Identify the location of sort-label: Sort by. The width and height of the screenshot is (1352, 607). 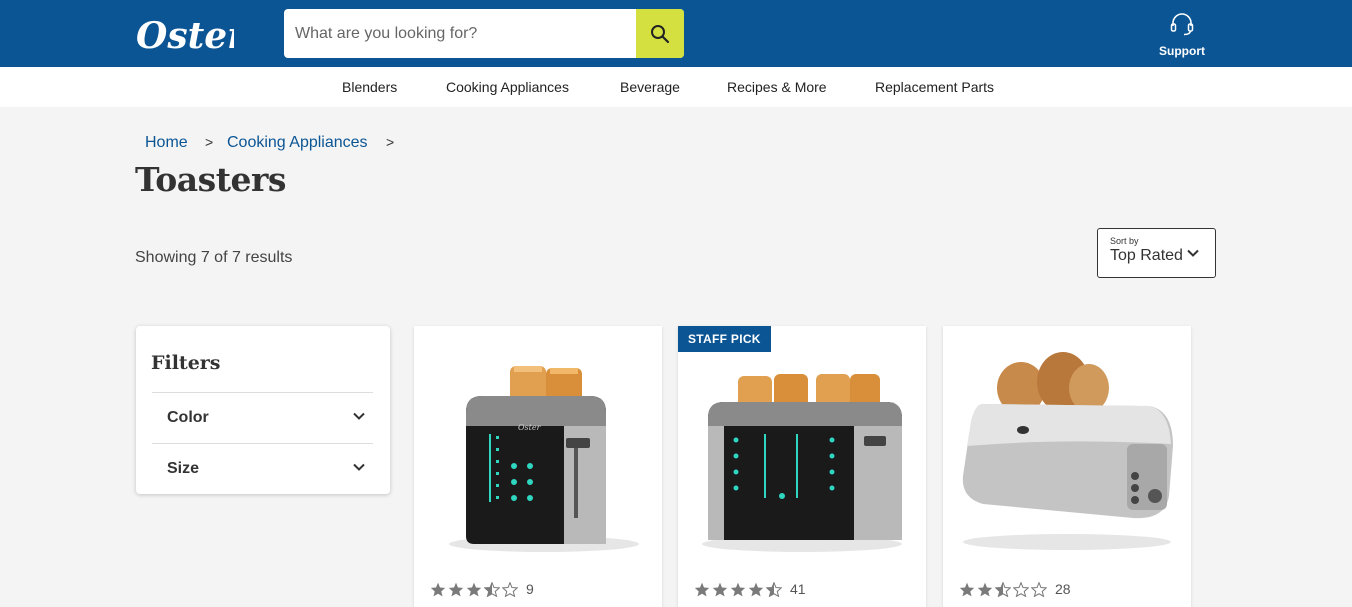
(1124, 241).